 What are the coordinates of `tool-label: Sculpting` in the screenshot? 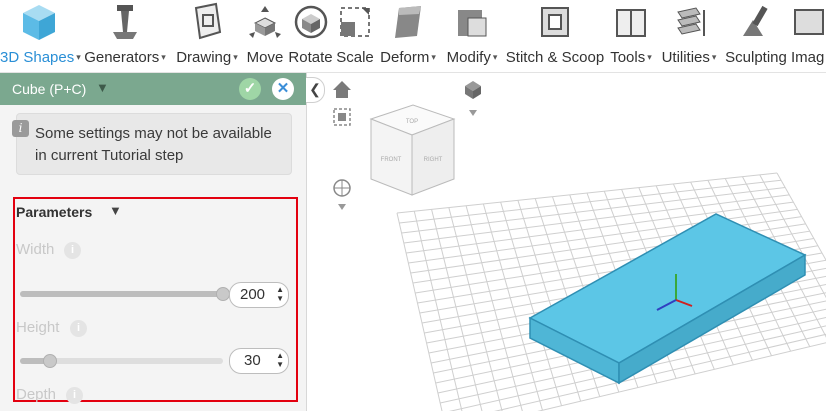 It's located at (756, 57).